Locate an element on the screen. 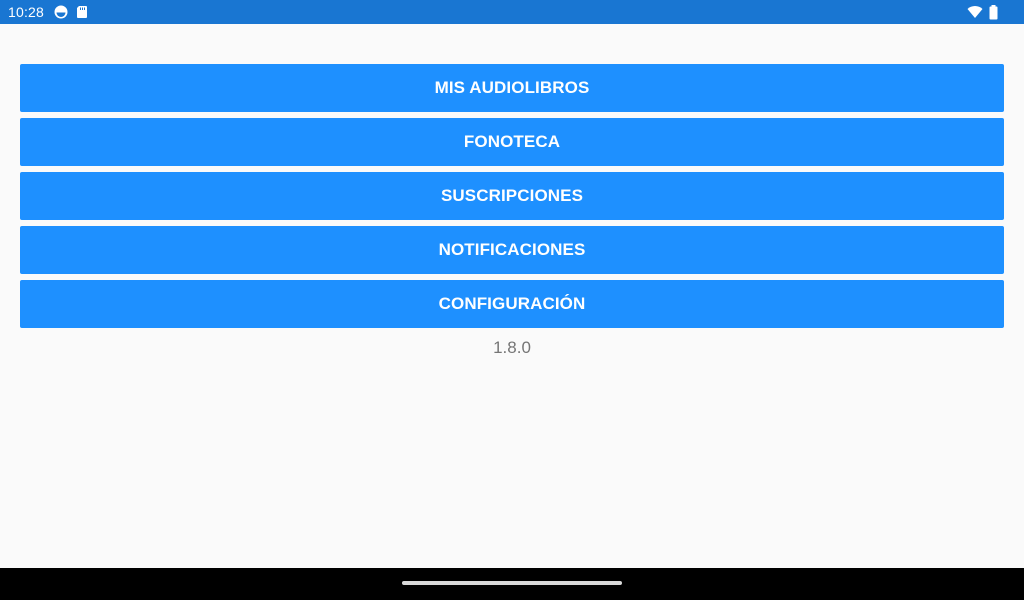  sync-icon is located at coordinates (61, 12).